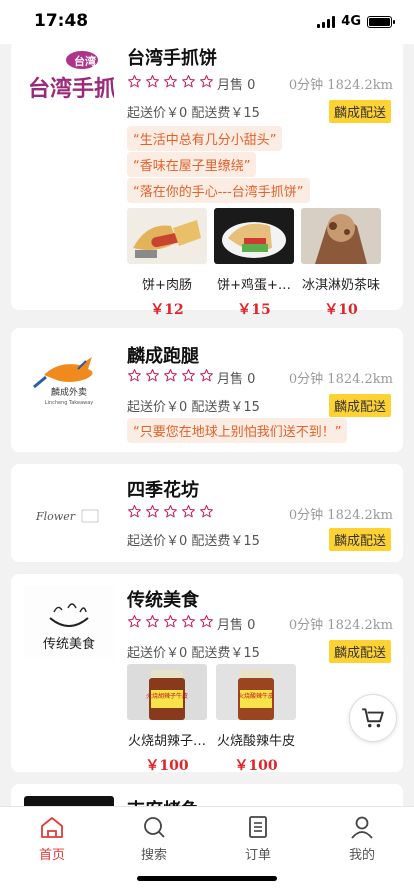 This screenshot has width=414, height=896. Describe the element at coordinates (51, 855) in the screenshot. I see `tab-label: 首页` at that location.